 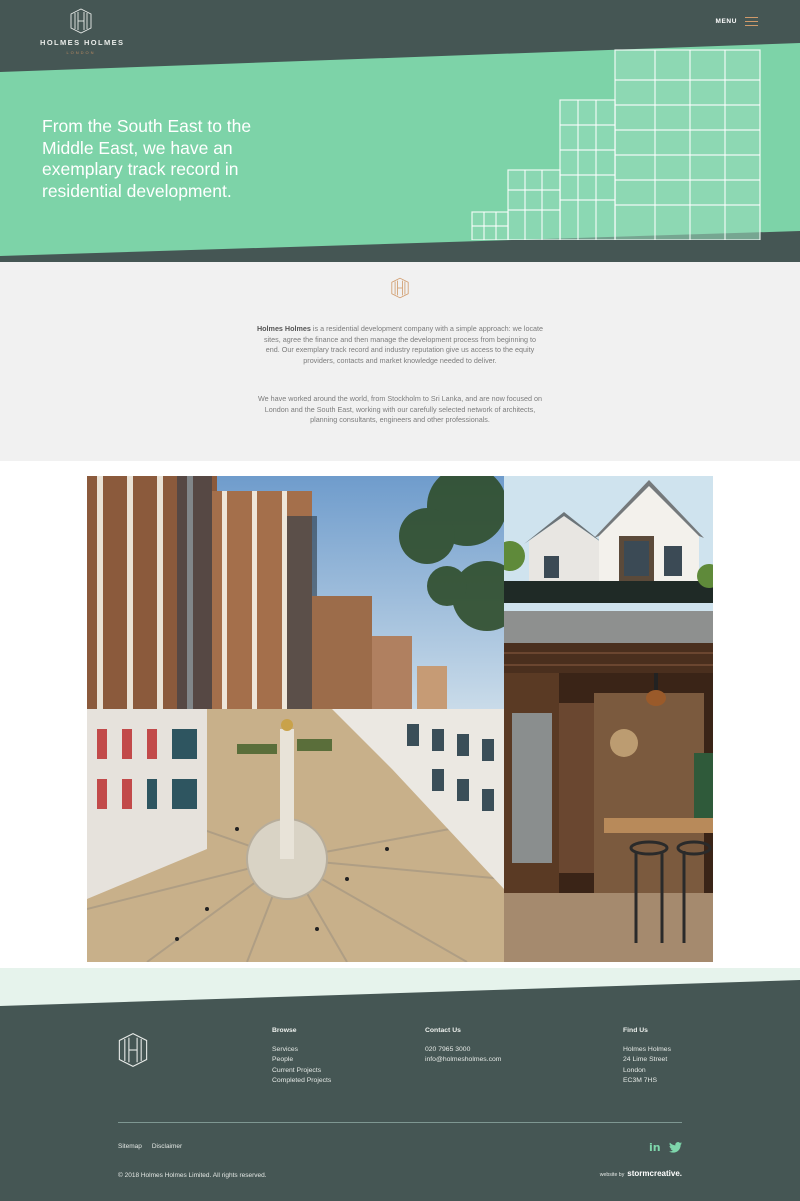 What do you see at coordinates (301, 1071) in the screenshot?
I see `footer-link-current-projects: Current Projects` at bounding box center [301, 1071].